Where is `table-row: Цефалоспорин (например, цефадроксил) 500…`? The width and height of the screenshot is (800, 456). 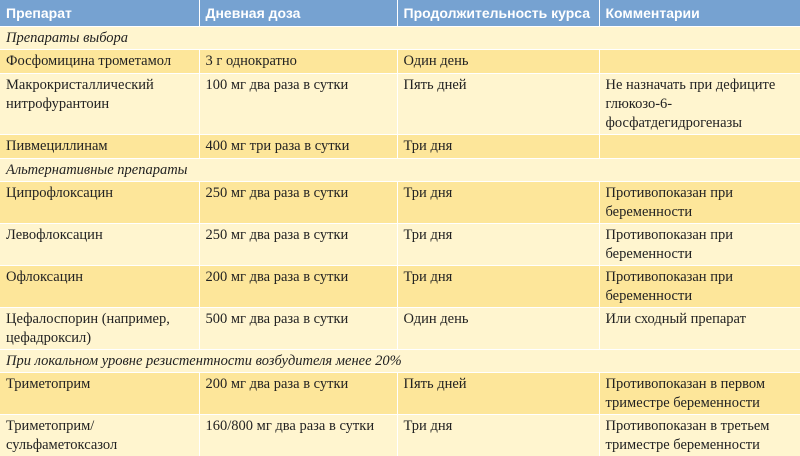 table-row: Цефалоспорин (например, цефадроксил) 500… is located at coordinates (400, 329).